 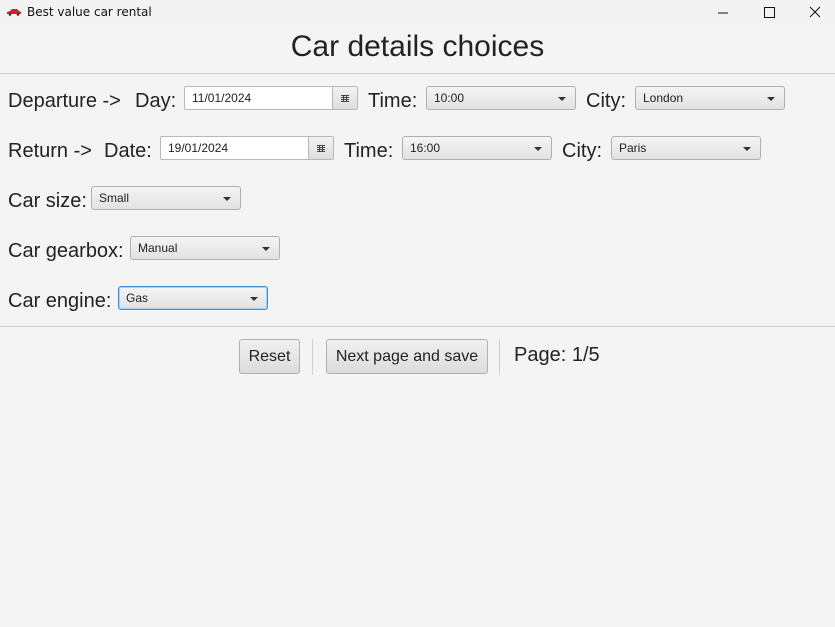 I want to click on departure-city-label: City:, so click(x=606, y=101).